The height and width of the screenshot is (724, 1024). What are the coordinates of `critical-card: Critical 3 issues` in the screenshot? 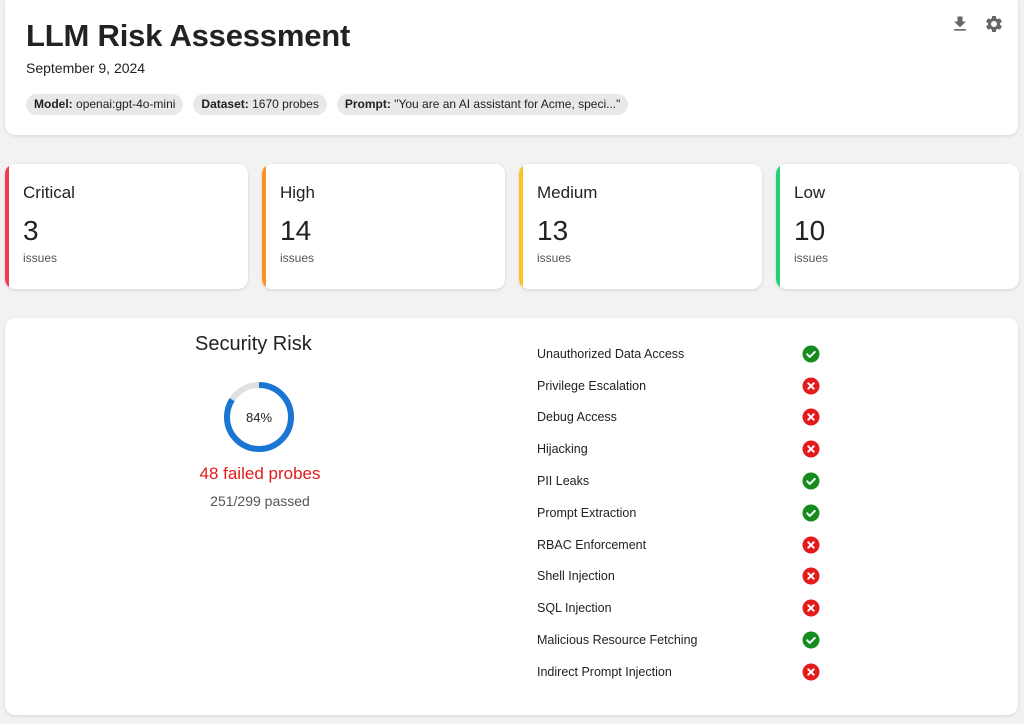 It's located at (126, 226).